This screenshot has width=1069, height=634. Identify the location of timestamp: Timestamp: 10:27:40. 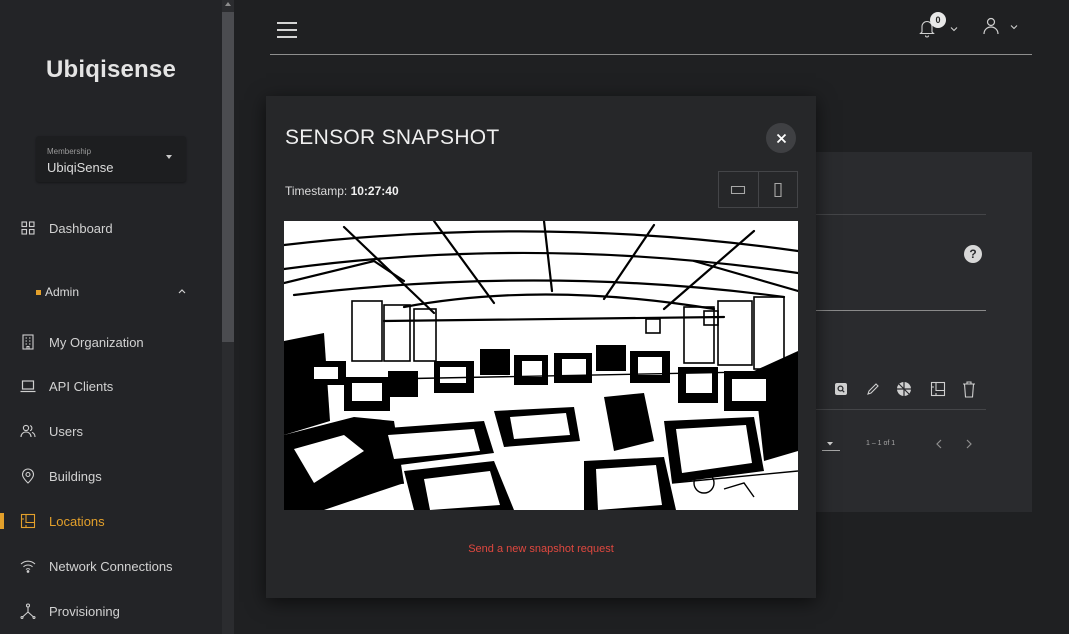
(342, 191).